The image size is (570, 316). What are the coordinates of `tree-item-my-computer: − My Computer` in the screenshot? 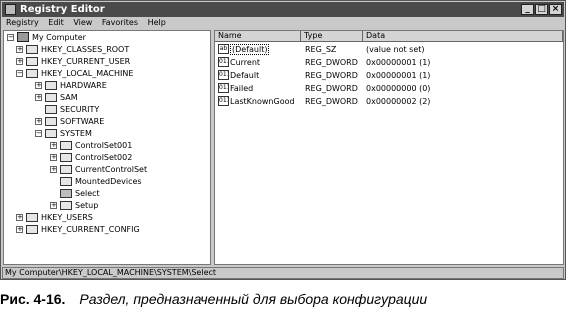 It's located at (105, 37).